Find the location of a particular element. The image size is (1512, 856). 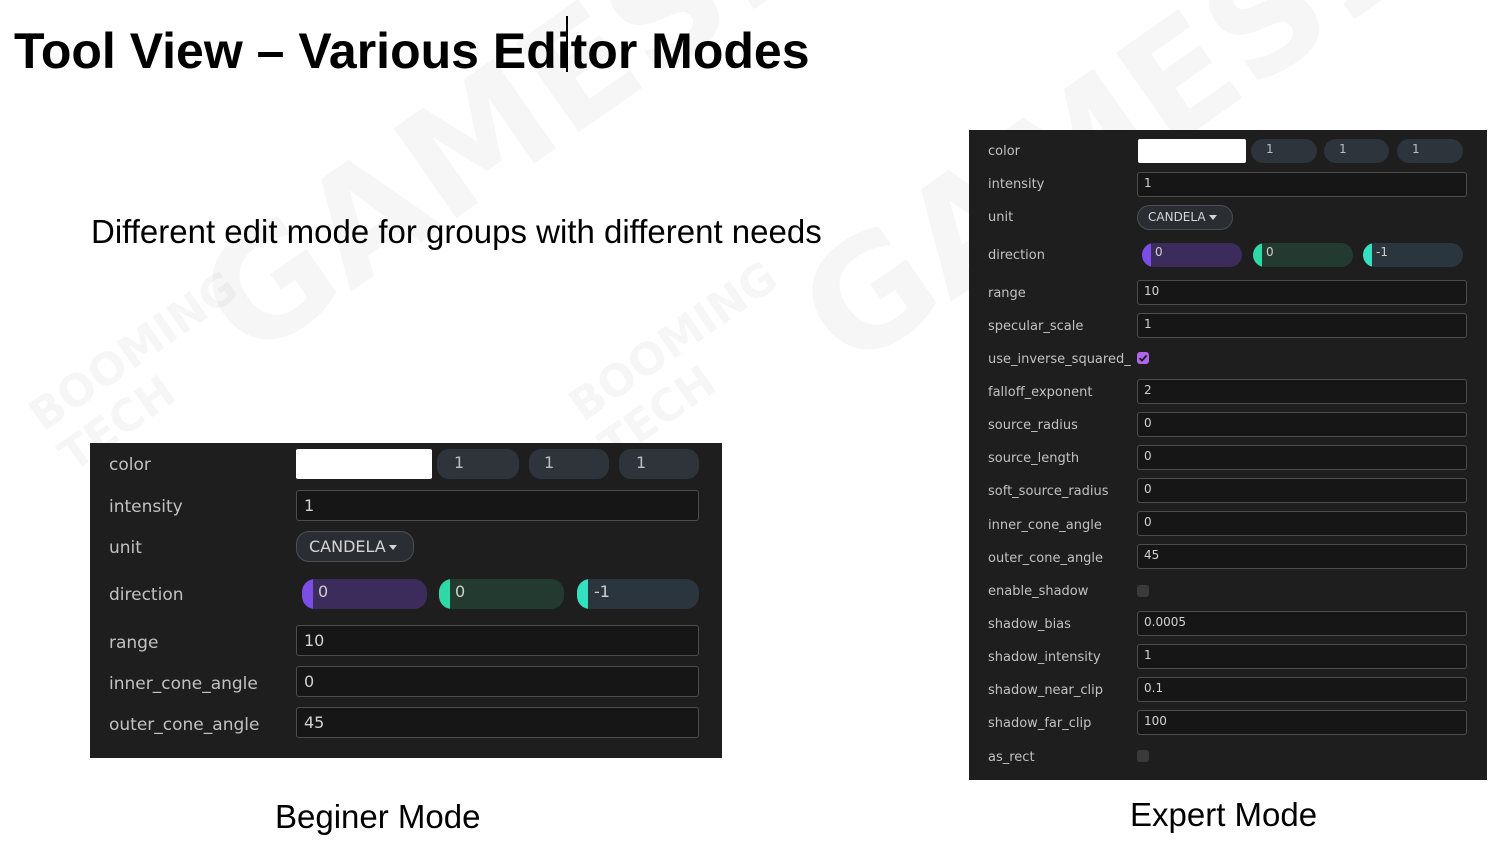

shadow-near-clip-input: 0.1 is located at coordinates (1302, 689).